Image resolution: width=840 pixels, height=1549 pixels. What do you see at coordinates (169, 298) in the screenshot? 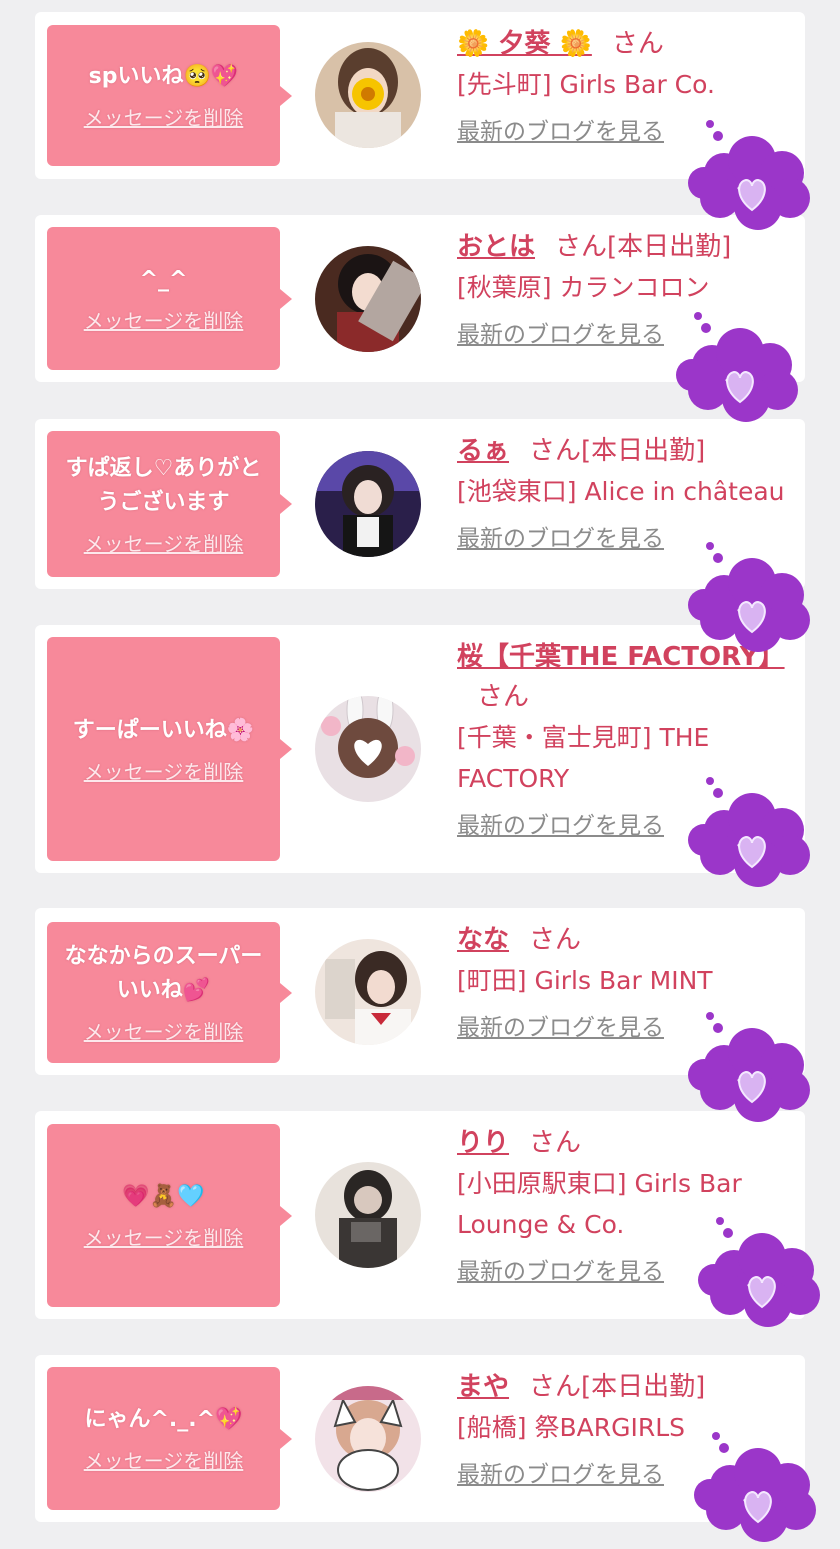
I see `message-bubble: ^_^ メッセージを削除` at bounding box center [169, 298].